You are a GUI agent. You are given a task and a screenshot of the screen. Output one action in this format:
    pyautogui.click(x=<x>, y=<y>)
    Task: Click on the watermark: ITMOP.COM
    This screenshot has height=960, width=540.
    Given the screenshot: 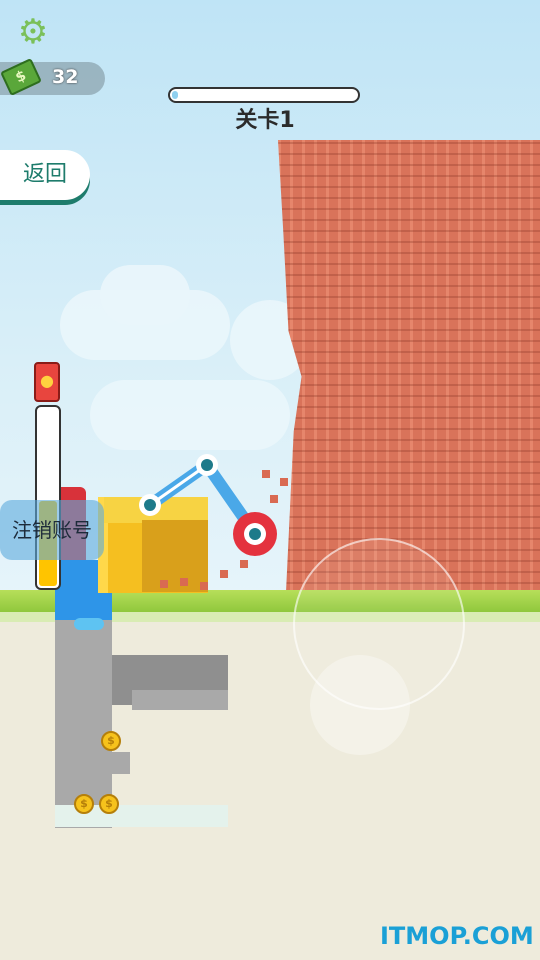 What is the action you would take?
    pyautogui.click(x=457, y=936)
    